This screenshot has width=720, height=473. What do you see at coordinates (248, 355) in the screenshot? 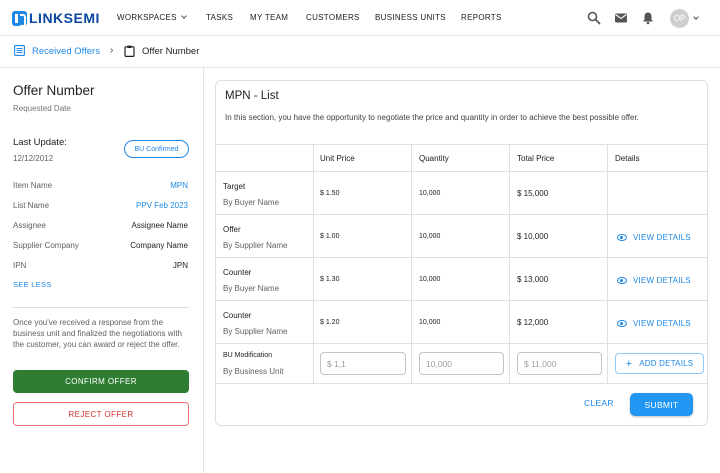
I see `bu-modification-title: BU Modification` at bounding box center [248, 355].